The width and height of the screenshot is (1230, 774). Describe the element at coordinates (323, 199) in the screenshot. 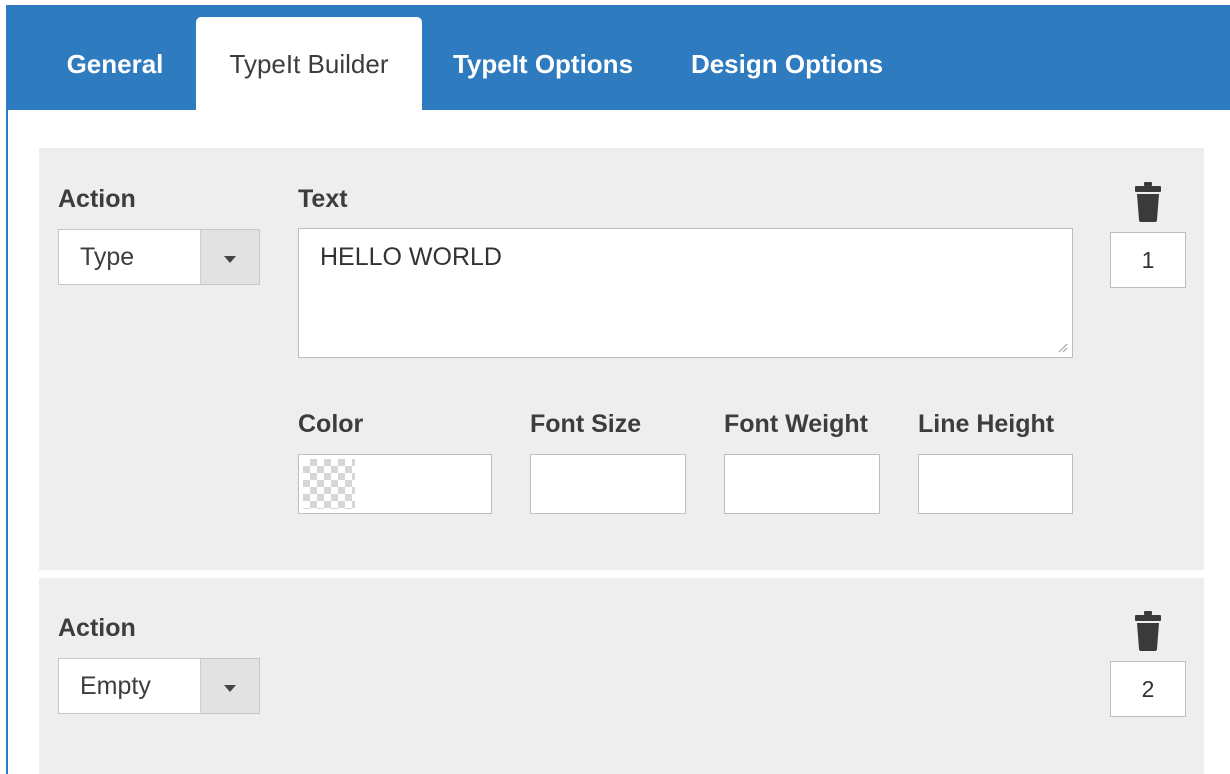

I see `text-label: Text` at that location.